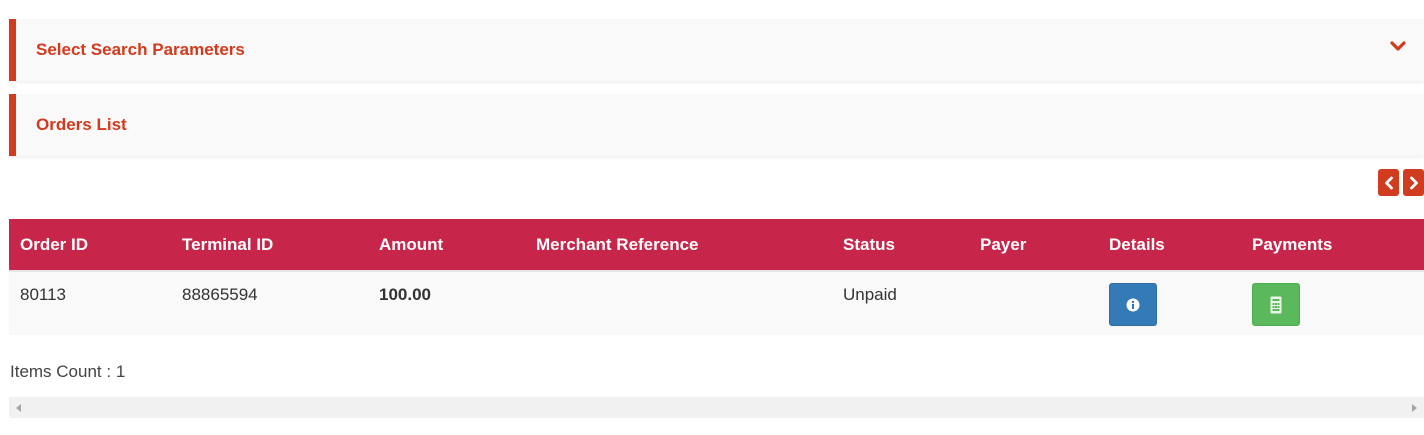 The height and width of the screenshot is (435, 1424). I want to click on next-page-button, so click(1413, 182).